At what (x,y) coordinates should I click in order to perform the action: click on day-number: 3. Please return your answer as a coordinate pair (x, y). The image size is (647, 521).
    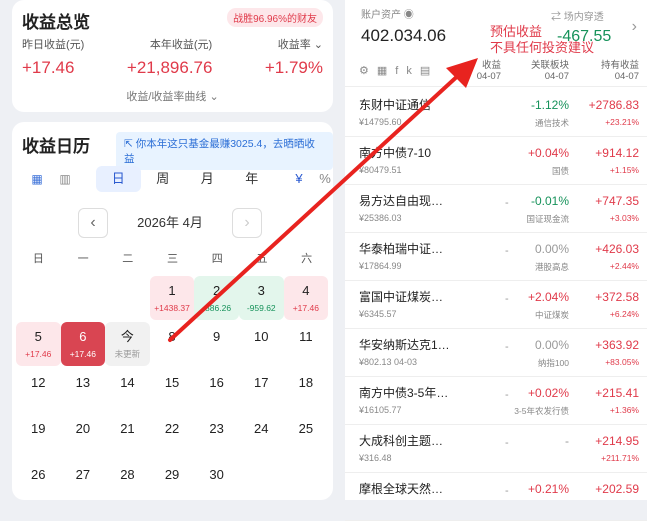
    Looking at the image, I should click on (261, 290).